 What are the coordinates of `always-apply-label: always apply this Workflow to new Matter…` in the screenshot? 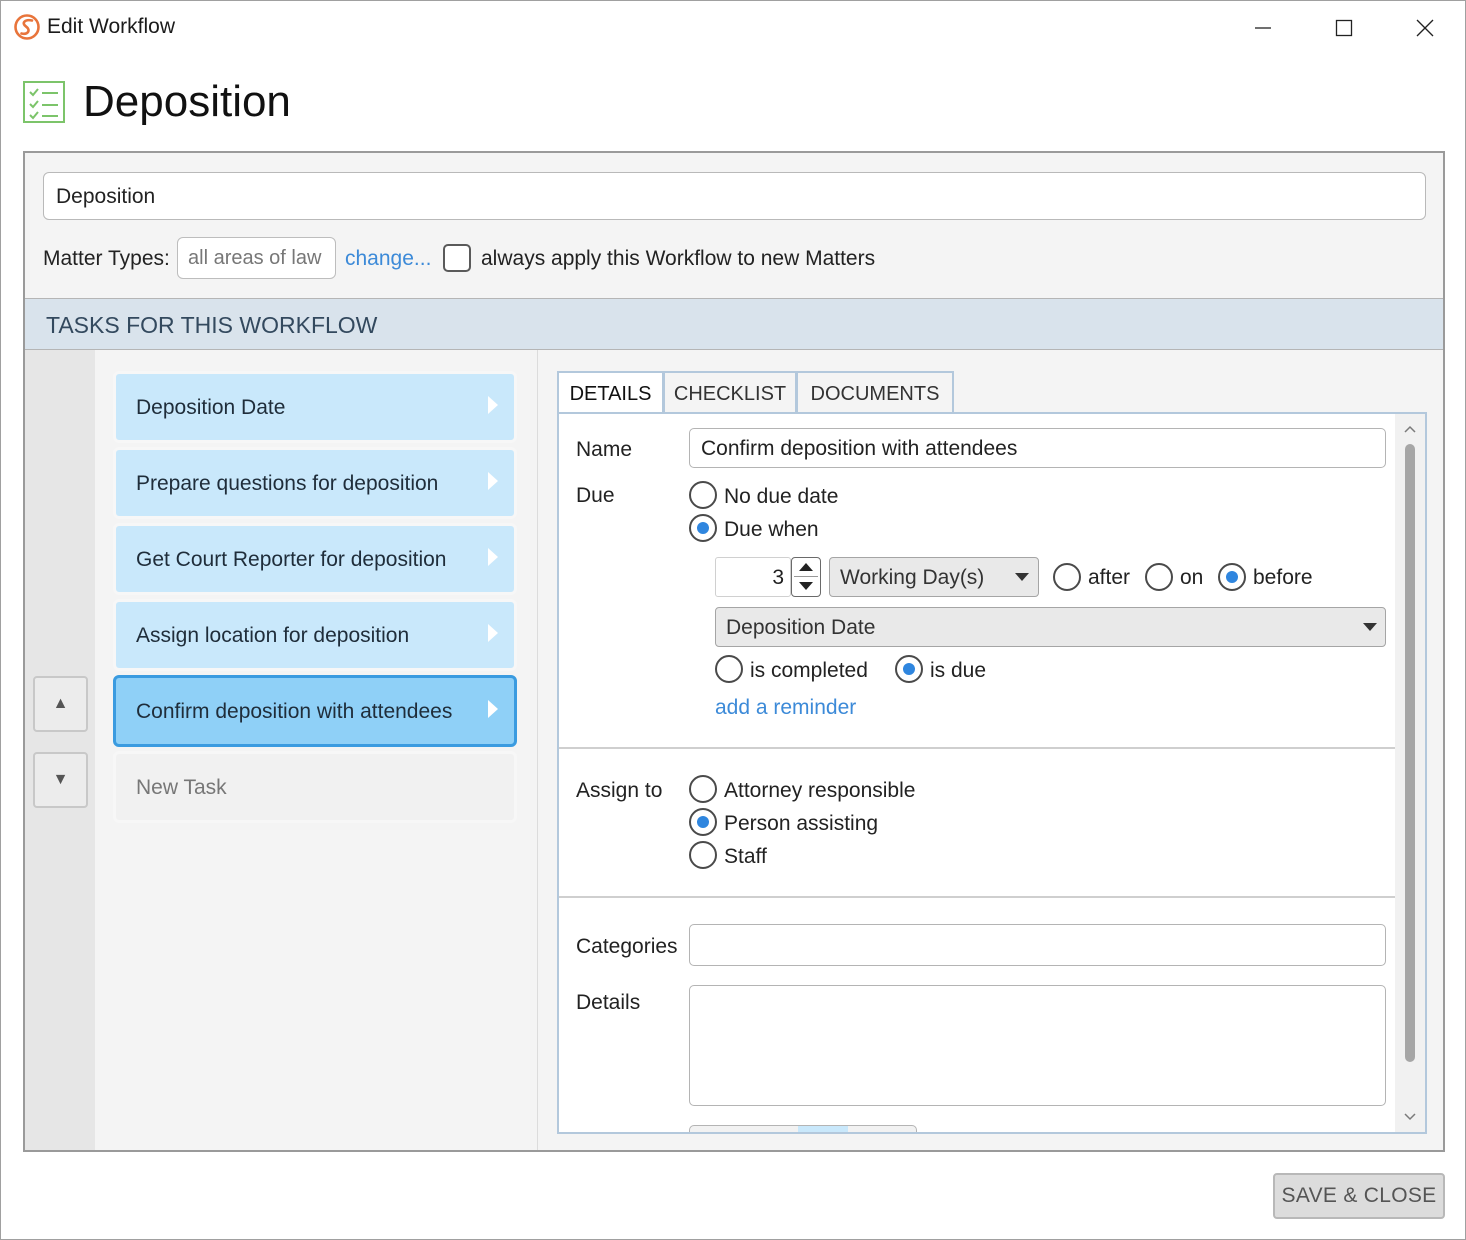 It's located at (678, 258).